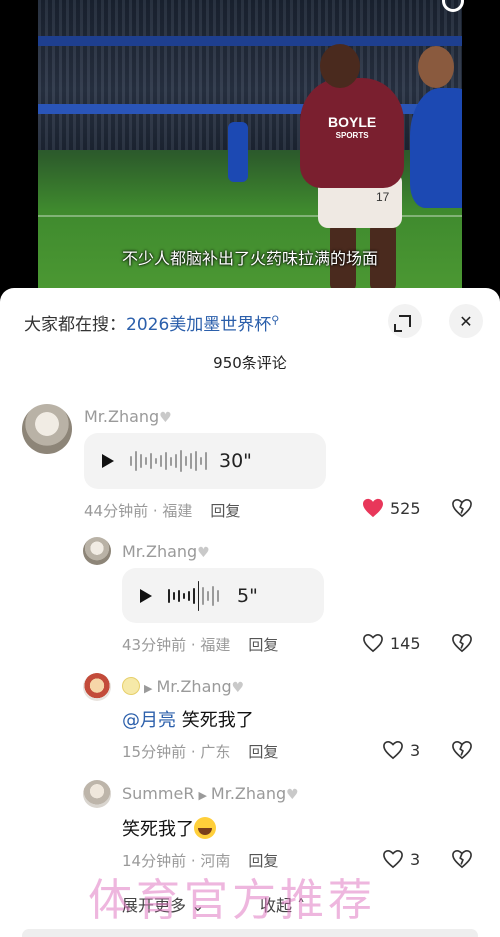 This screenshot has width=500, height=937. I want to click on expand-icon, so click(402, 323).